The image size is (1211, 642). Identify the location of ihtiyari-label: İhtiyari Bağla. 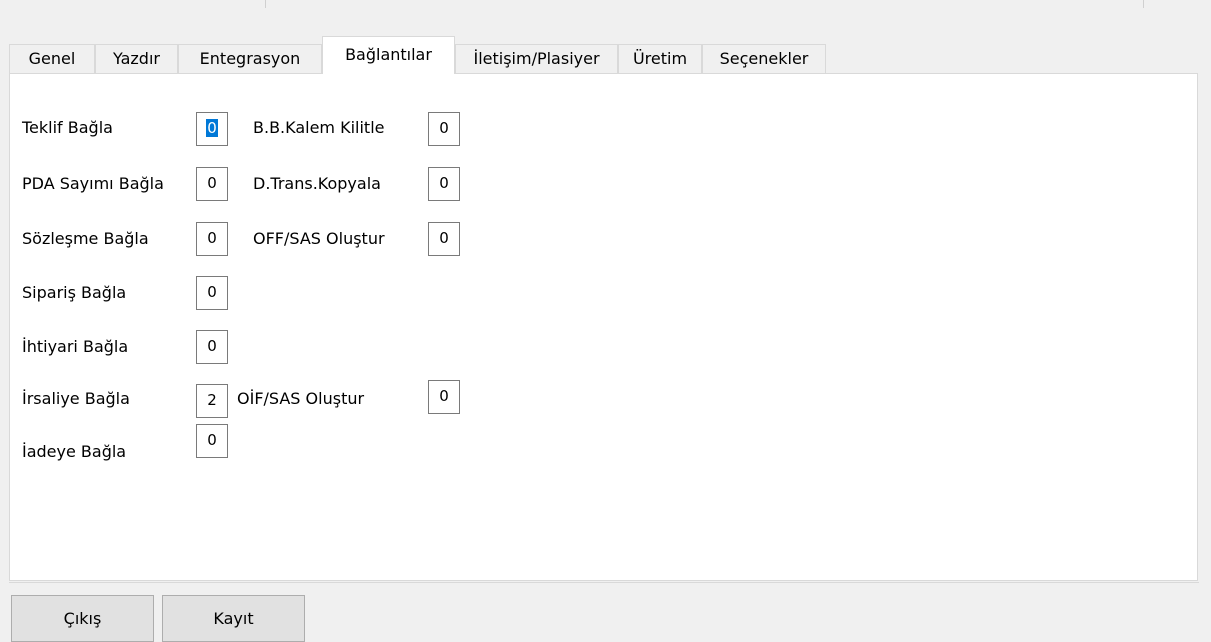
(75, 346).